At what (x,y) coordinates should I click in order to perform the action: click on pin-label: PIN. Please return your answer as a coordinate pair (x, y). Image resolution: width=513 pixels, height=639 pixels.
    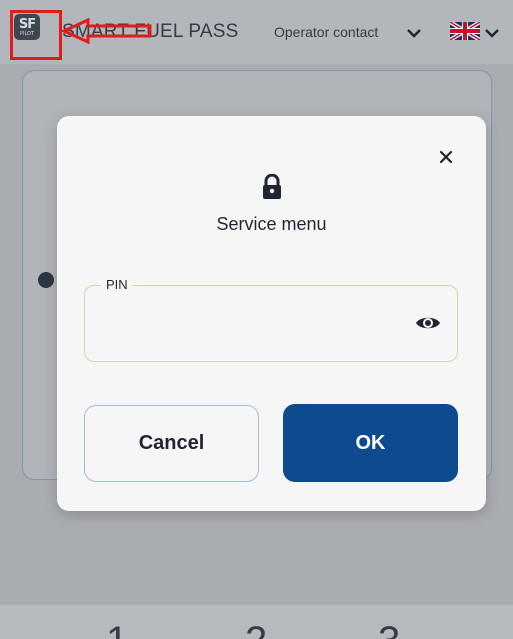
    Looking at the image, I should click on (117, 284).